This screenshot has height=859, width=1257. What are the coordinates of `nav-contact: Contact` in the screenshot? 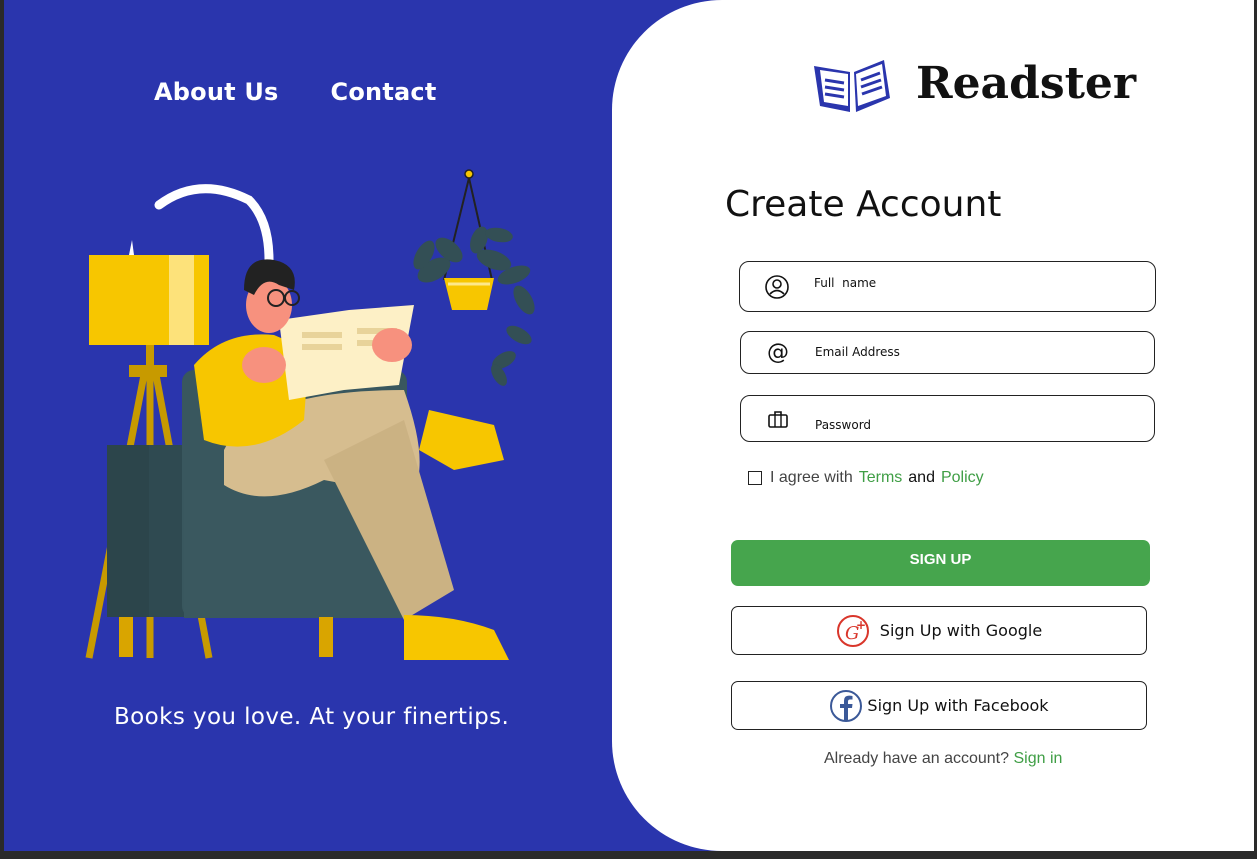 It's located at (384, 92).